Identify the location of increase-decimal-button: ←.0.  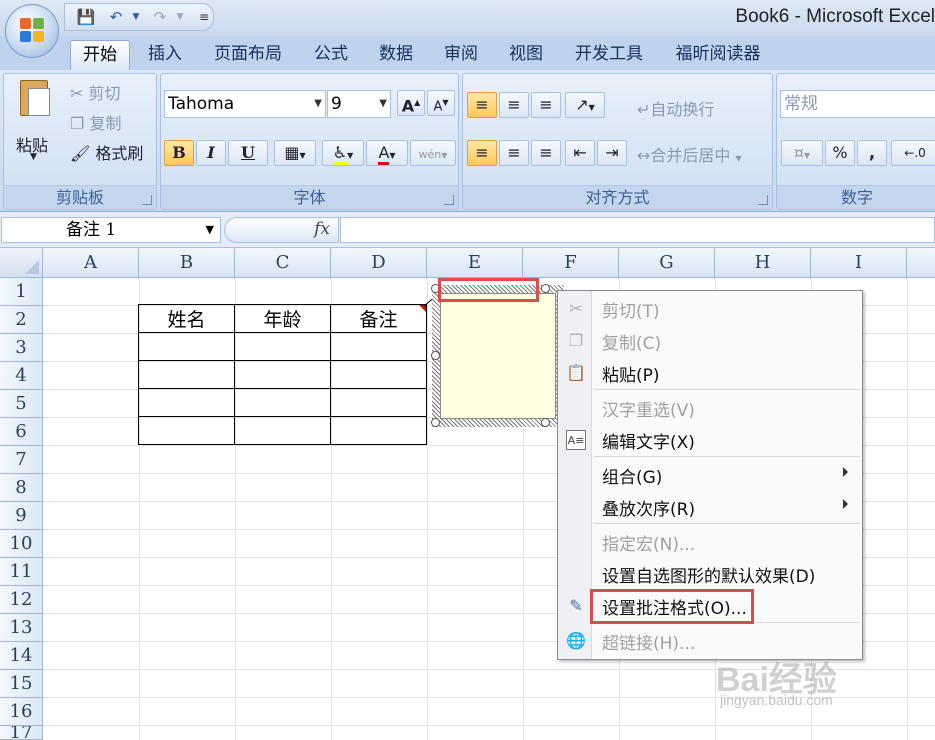
(913, 153).